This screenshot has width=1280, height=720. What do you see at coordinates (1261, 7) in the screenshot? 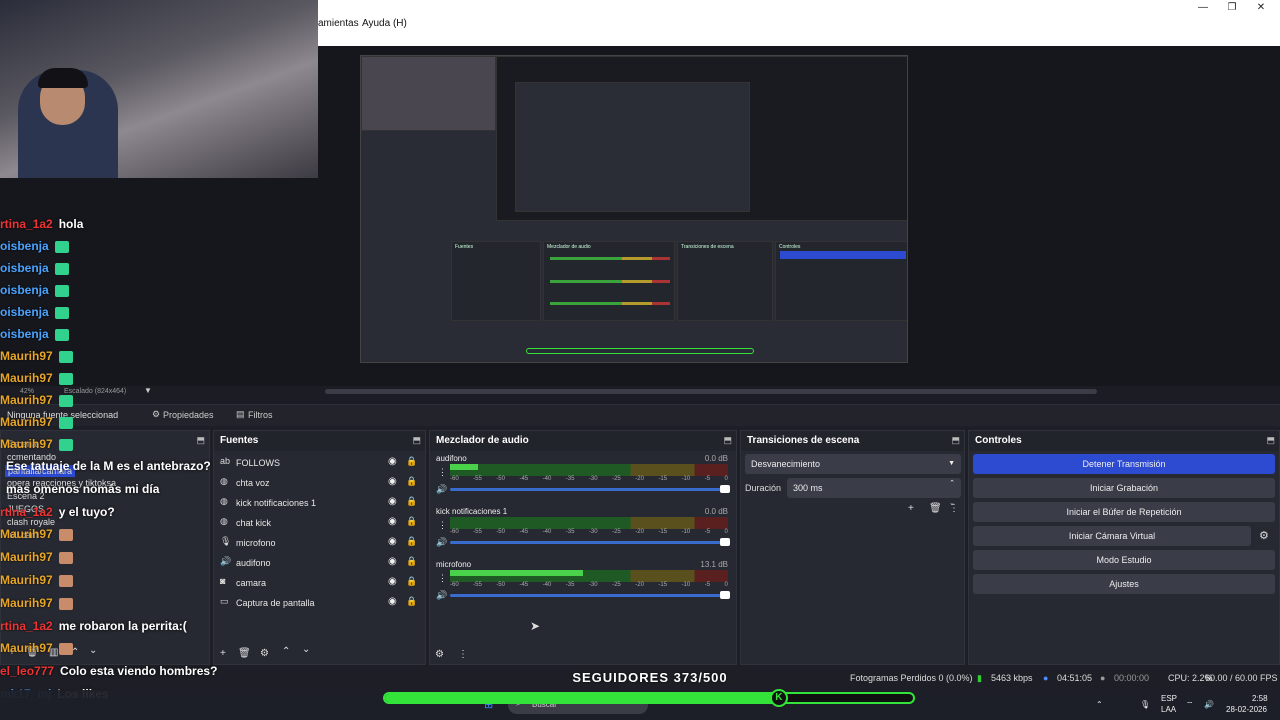
I see `close-icon: ✕` at bounding box center [1261, 7].